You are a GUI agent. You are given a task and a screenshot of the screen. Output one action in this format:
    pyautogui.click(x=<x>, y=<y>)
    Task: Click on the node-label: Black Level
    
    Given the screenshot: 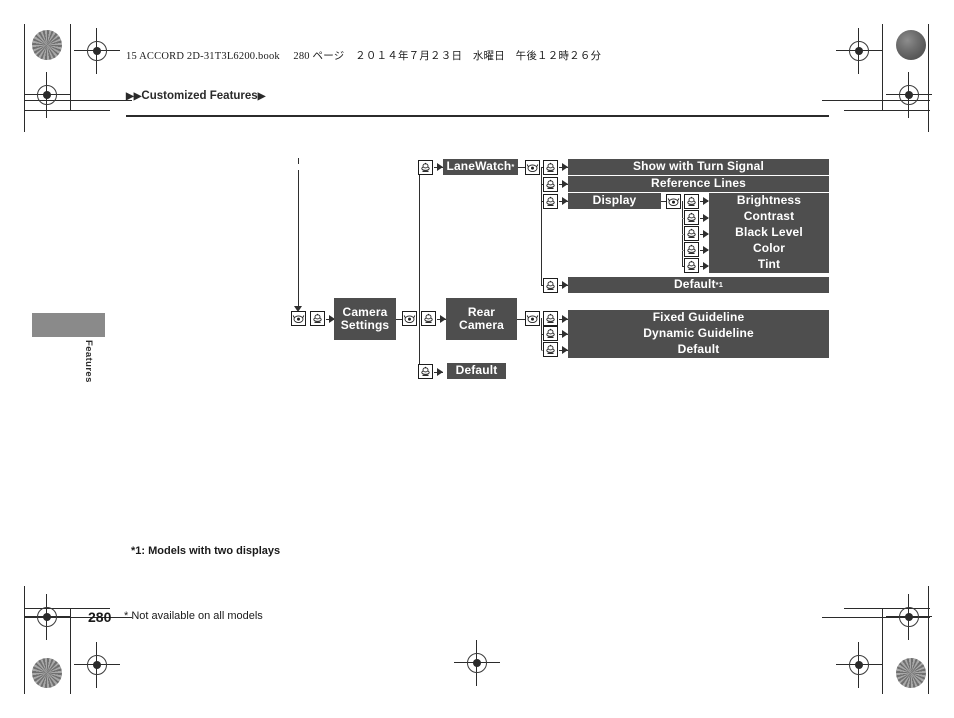 What is the action you would take?
    pyautogui.click(x=769, y=232)
    